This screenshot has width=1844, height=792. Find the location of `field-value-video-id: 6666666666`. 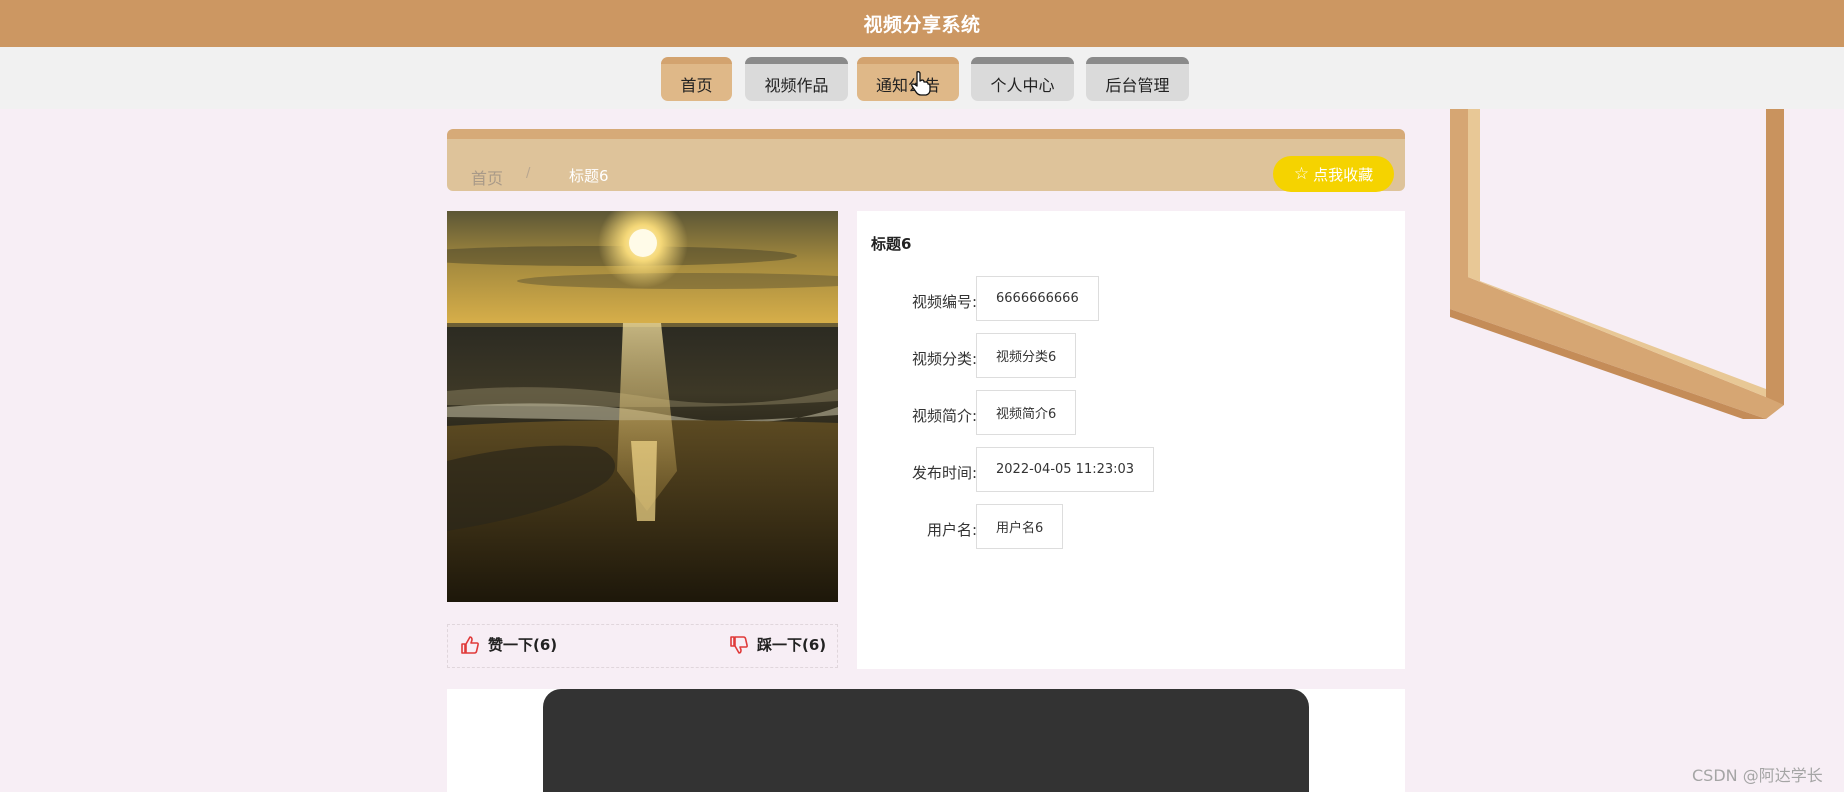

field-value-video-id: 6666666666 is located at coordinates (1037, 298).